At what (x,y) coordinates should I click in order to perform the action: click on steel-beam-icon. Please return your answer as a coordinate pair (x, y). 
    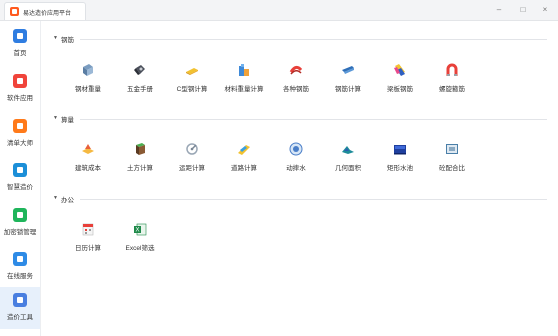
    Looking at the image, I should click on (88, 70).